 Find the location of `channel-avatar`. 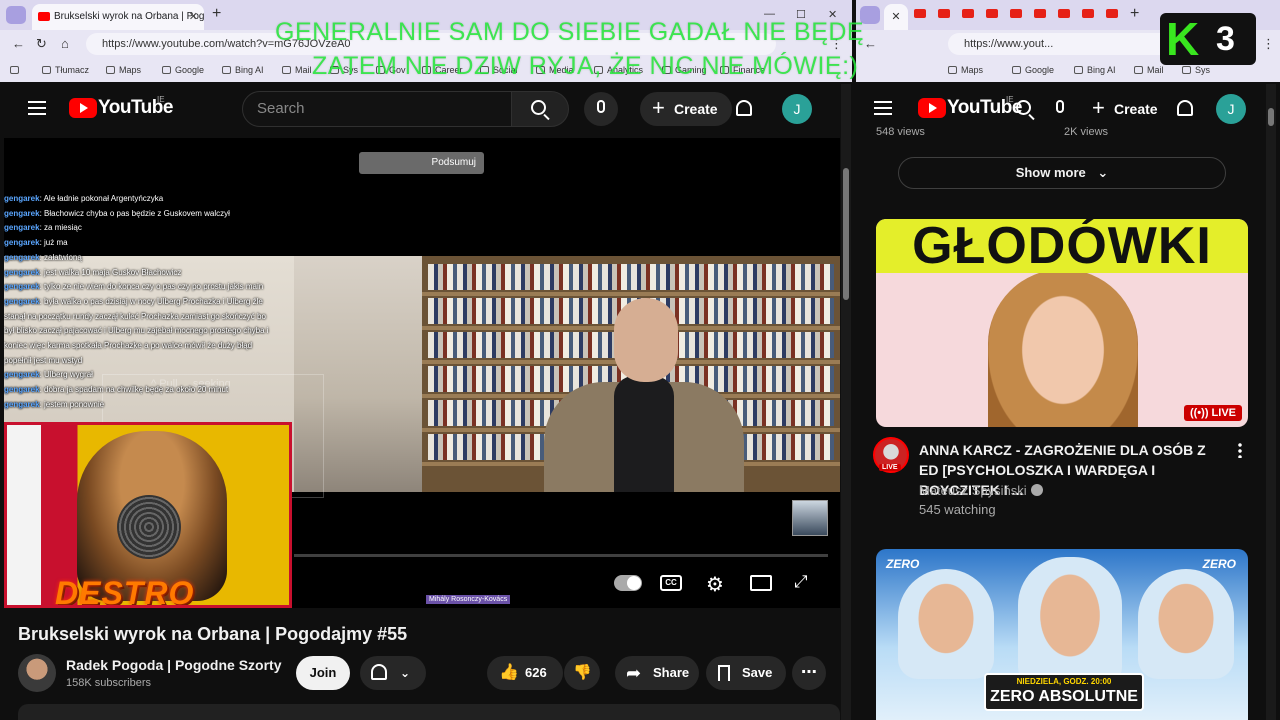

channel-avatar is located at coordinates (37, 673).